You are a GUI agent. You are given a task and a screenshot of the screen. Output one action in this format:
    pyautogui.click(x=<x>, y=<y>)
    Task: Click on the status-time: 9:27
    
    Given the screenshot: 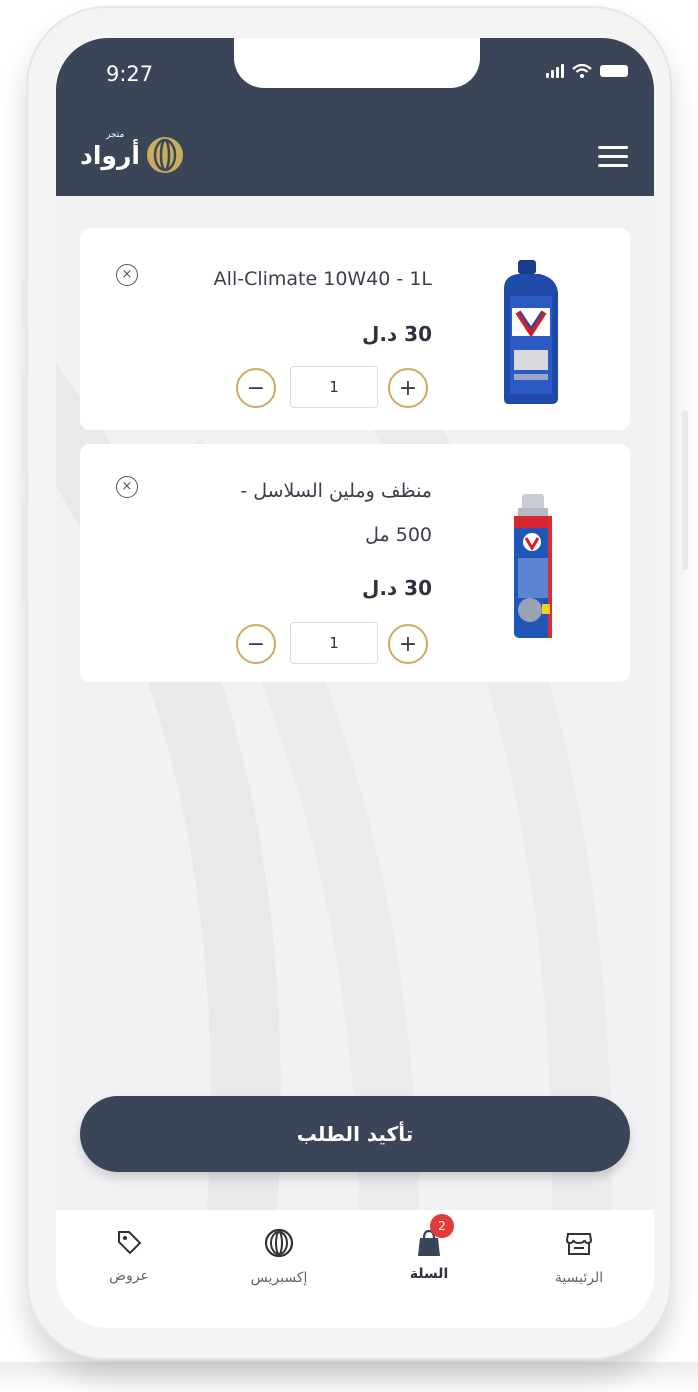 What is the action you would take?
    pyautogui.click(x=130, y=74)
    